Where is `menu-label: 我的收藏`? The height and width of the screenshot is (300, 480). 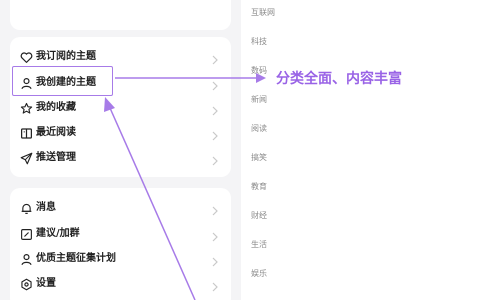
menu-label: 我的收藏 is located at coordinates (56, 107).